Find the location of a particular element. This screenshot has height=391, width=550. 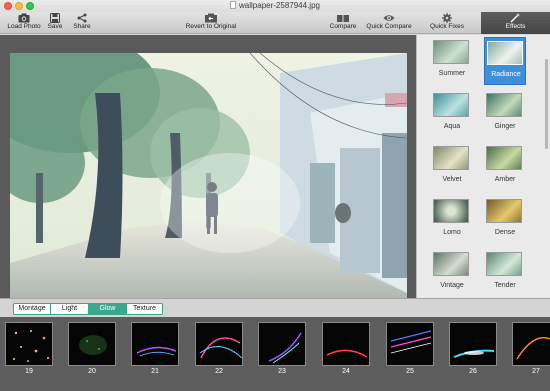

preset-label: Ginger is located at coordinates (505, 126).